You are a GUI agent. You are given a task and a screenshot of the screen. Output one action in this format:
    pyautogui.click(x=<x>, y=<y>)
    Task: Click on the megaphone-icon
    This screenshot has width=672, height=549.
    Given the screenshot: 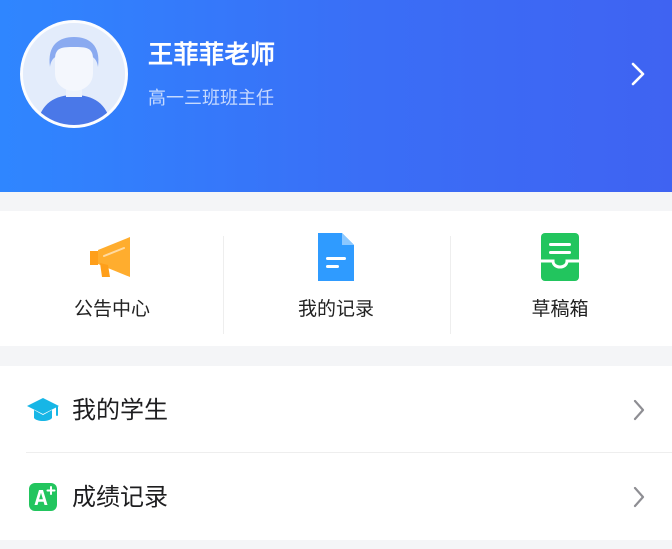 What is the action you would take?
    pyautogui.click(x=112, y=257)
    